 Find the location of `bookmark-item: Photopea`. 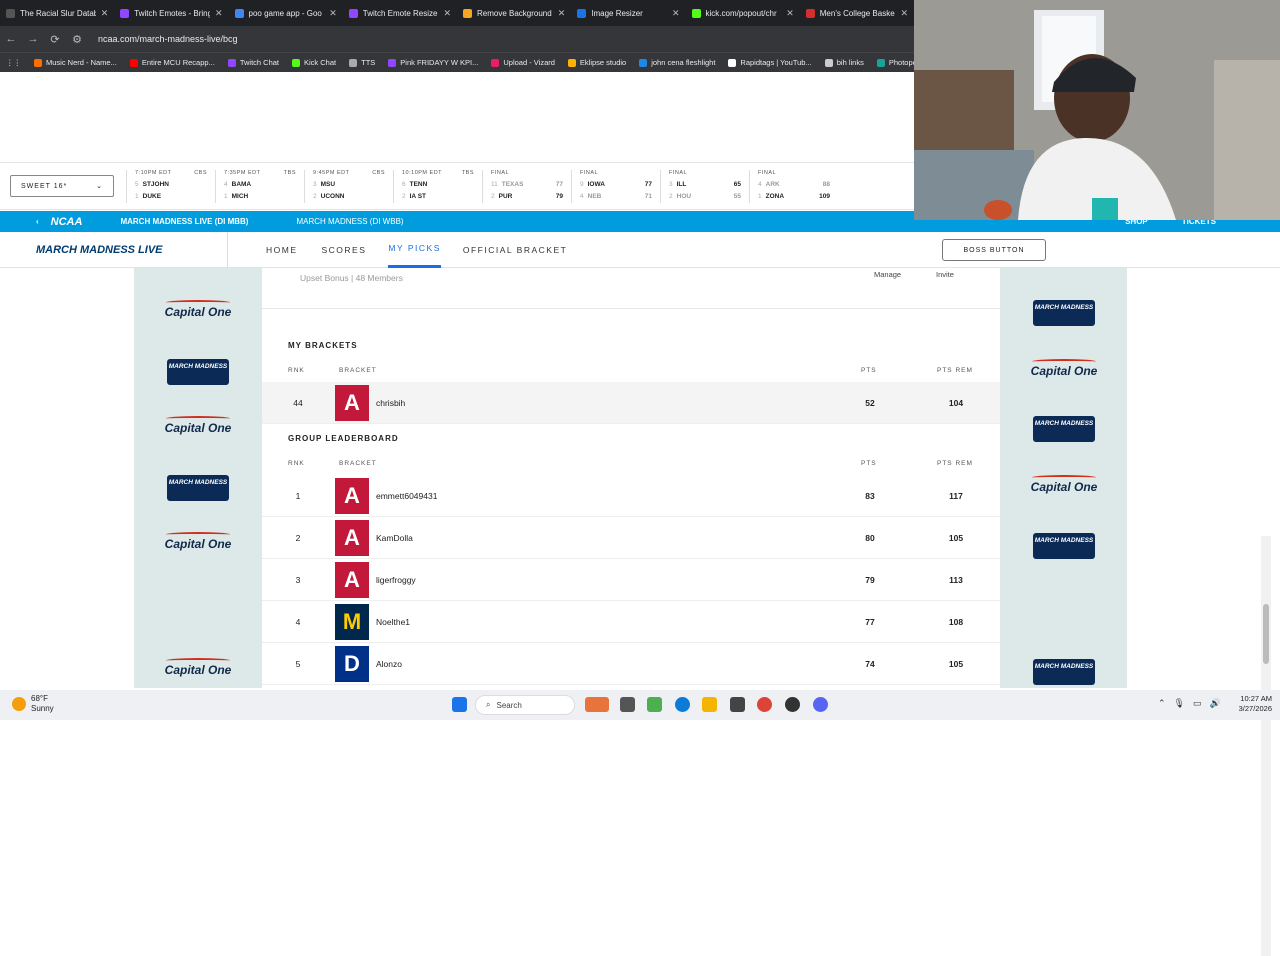

bookmark-item: Photopea is located at coordinates (895, 62).